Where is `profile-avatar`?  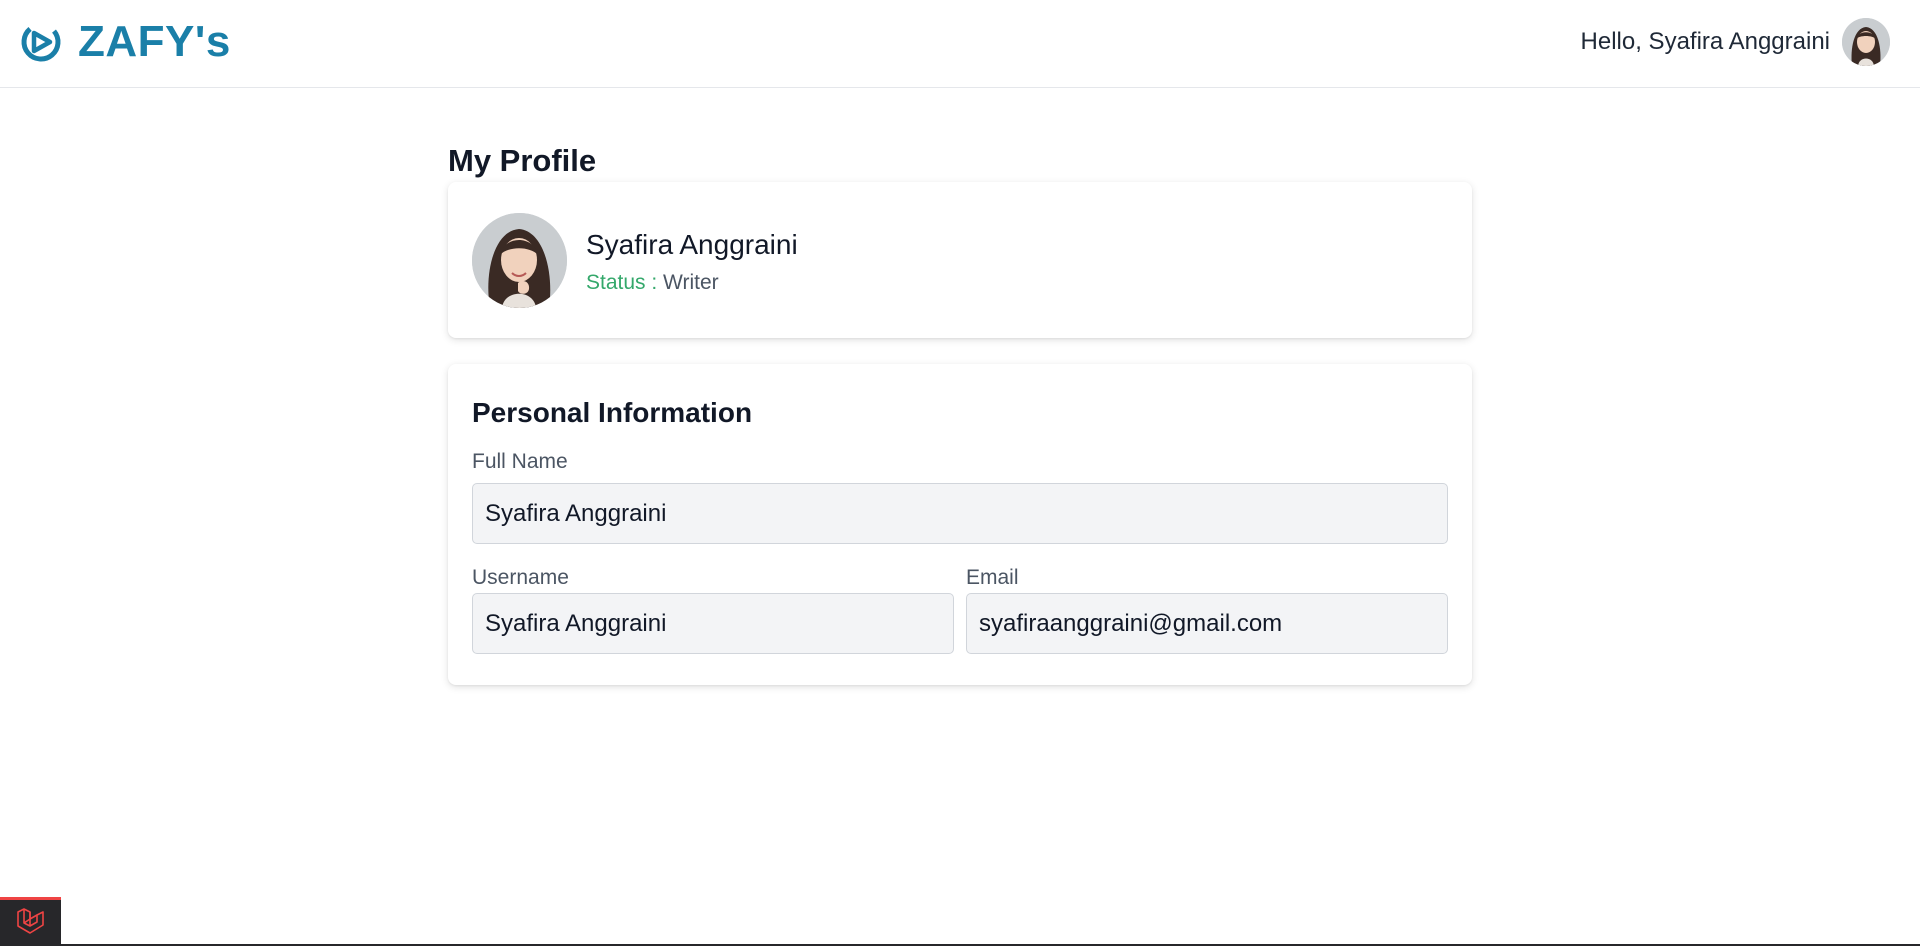
profile-avatar is located at coordinates (519, 260).